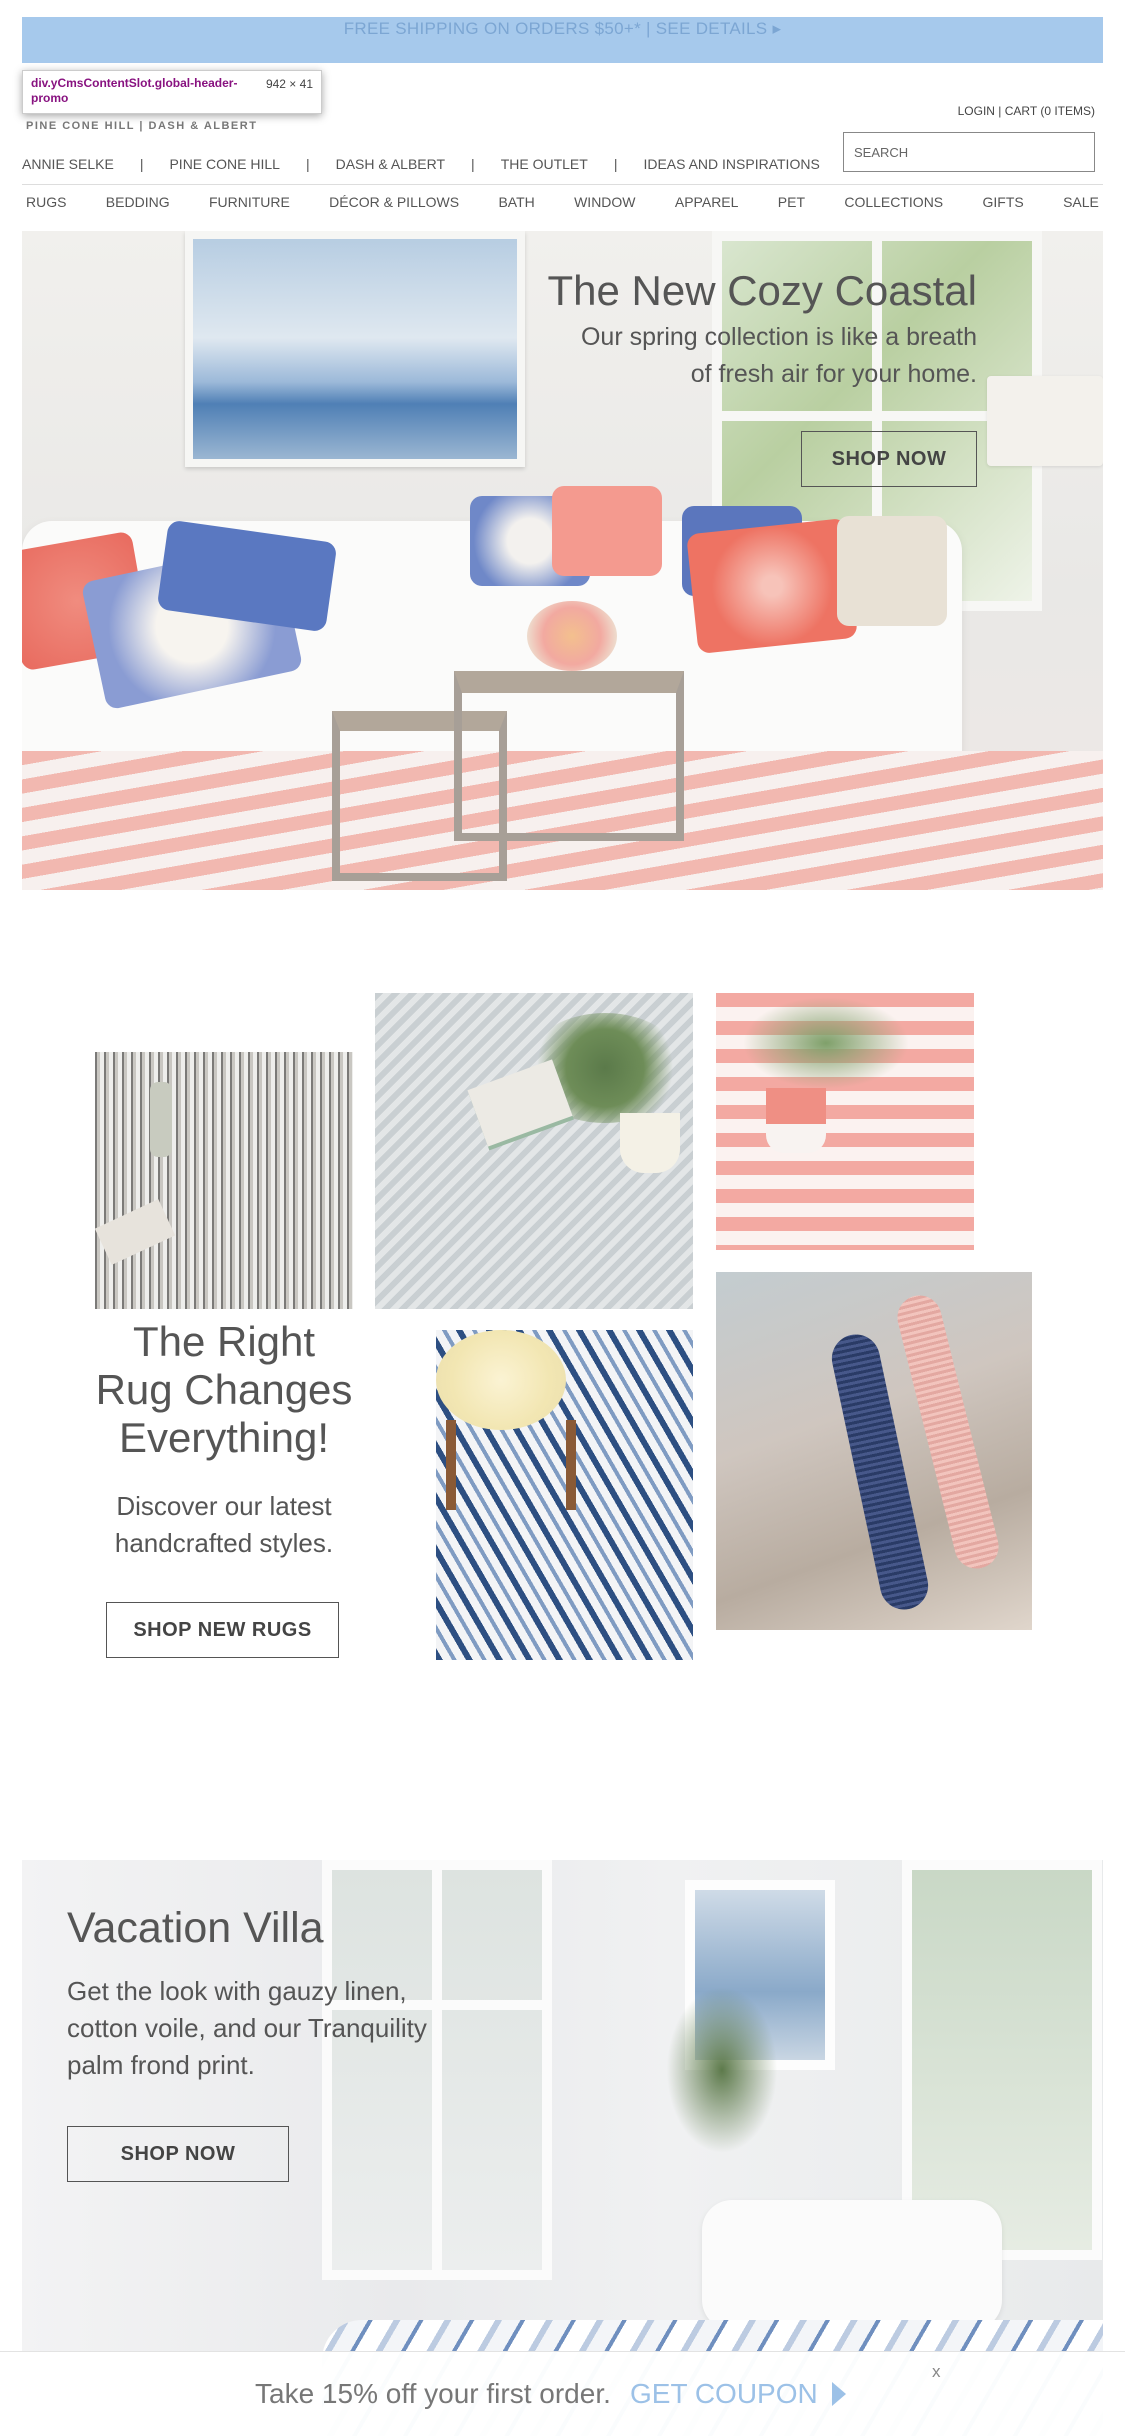 The width and height of the screenshot is (1125, 2436). Describe the element at coordinates (501, 1380) in the screenshot. I see `hydrangea-shape` at that location.